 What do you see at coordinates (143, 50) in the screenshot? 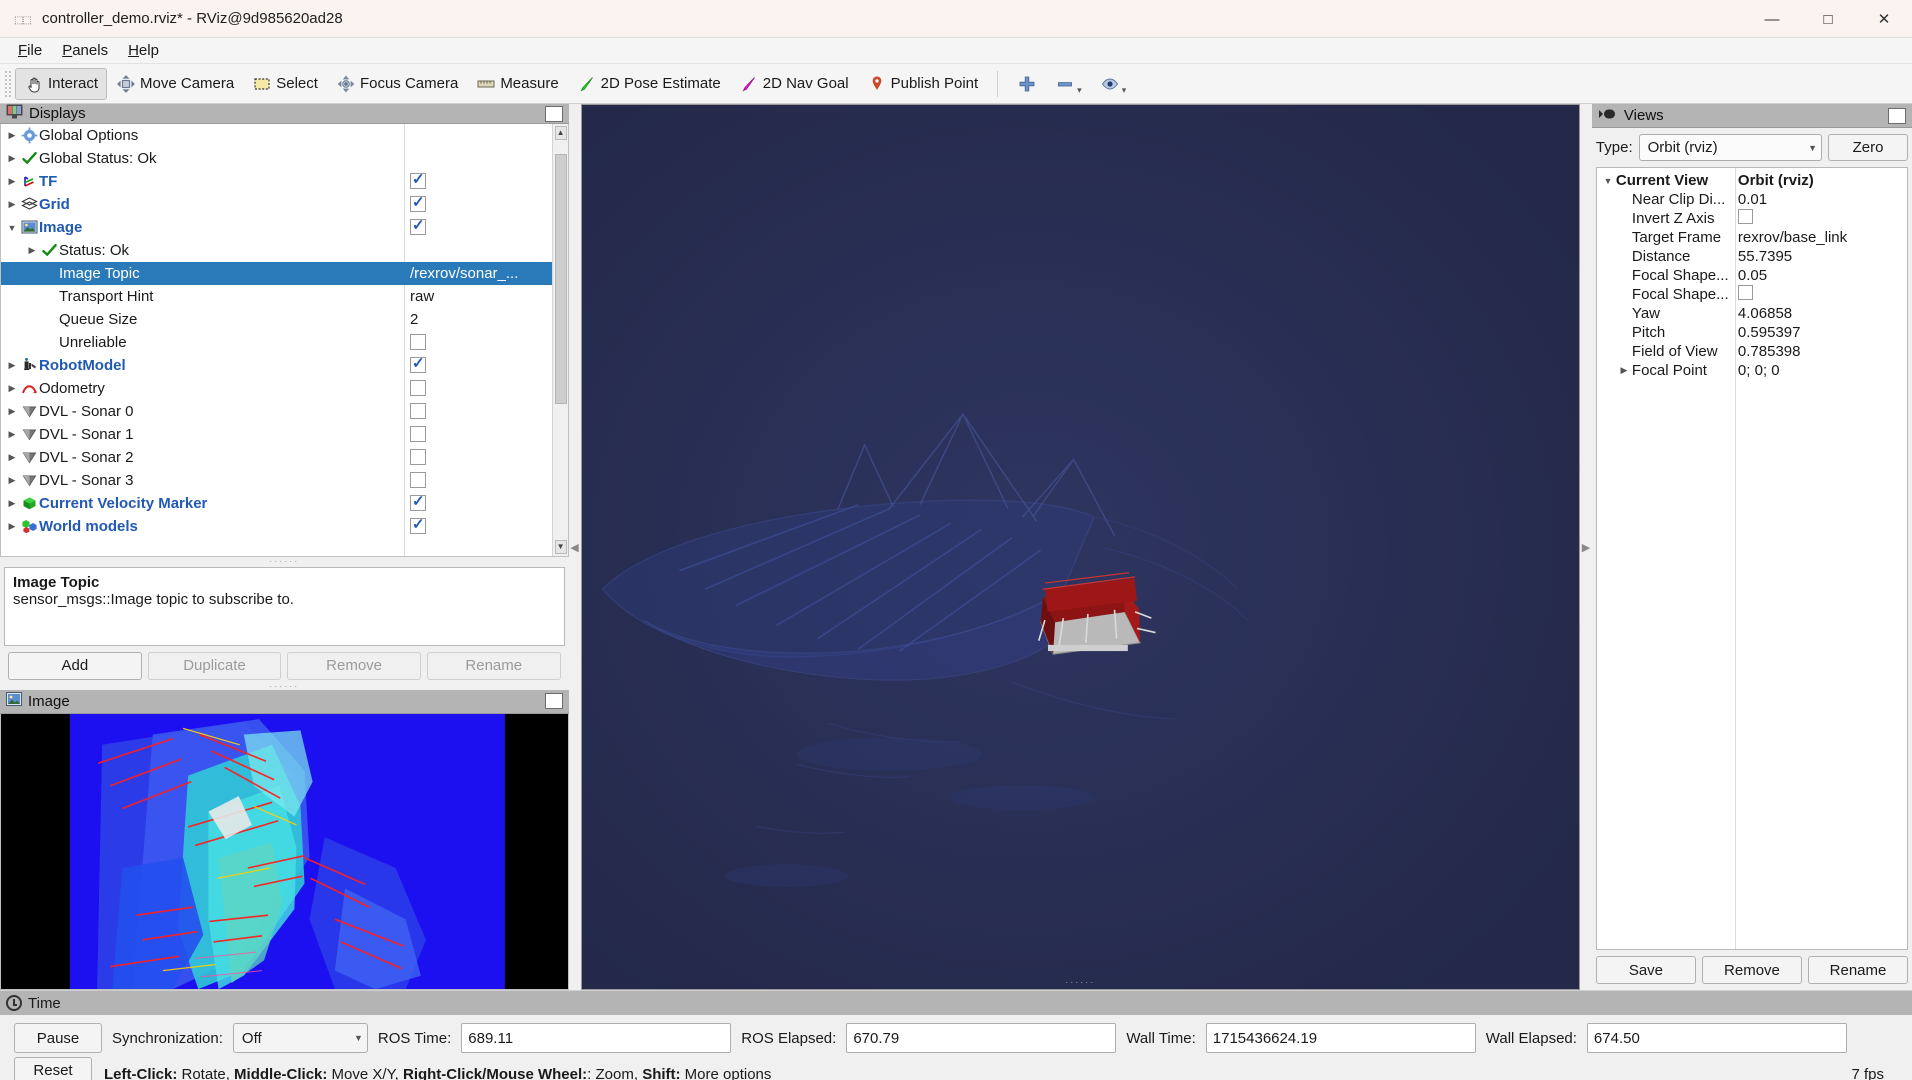
I see `menu-help: Help` at bounding box center [143, 50].